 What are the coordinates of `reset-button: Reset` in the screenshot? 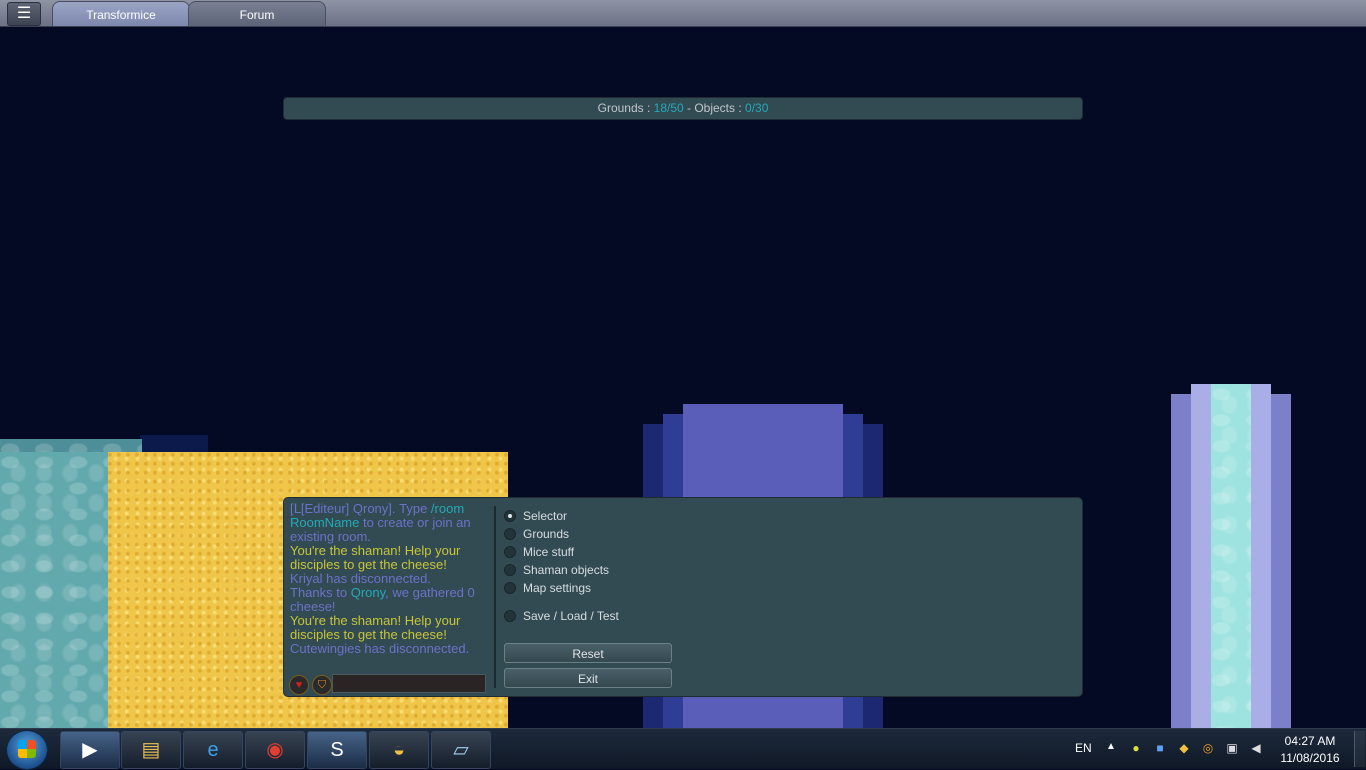 It's located at (588, 653).